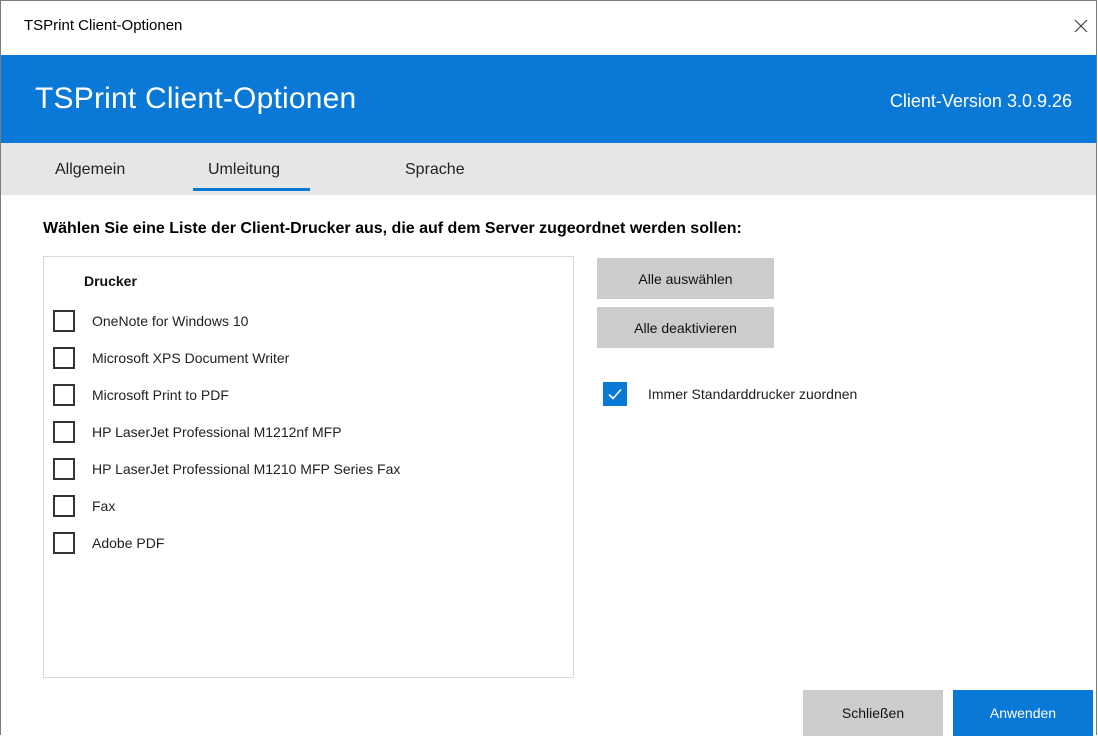 The image size is (1098, 736). I want to click on printer-item-xps: Microsoft XPS Document Writer, so click(171, 358).